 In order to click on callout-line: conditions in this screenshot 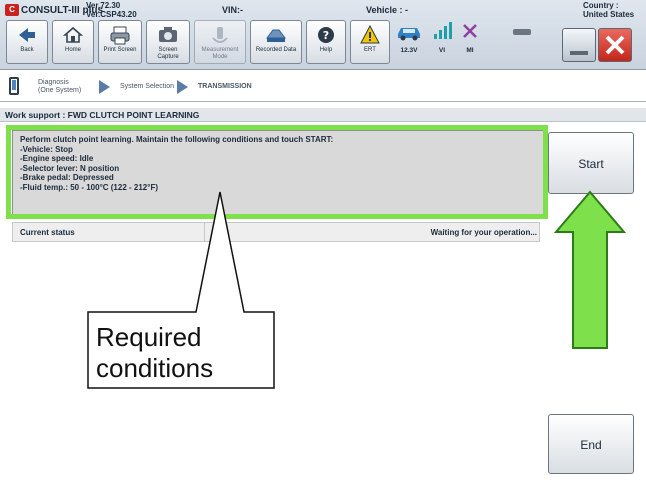, I will do `click(155, 368)`.